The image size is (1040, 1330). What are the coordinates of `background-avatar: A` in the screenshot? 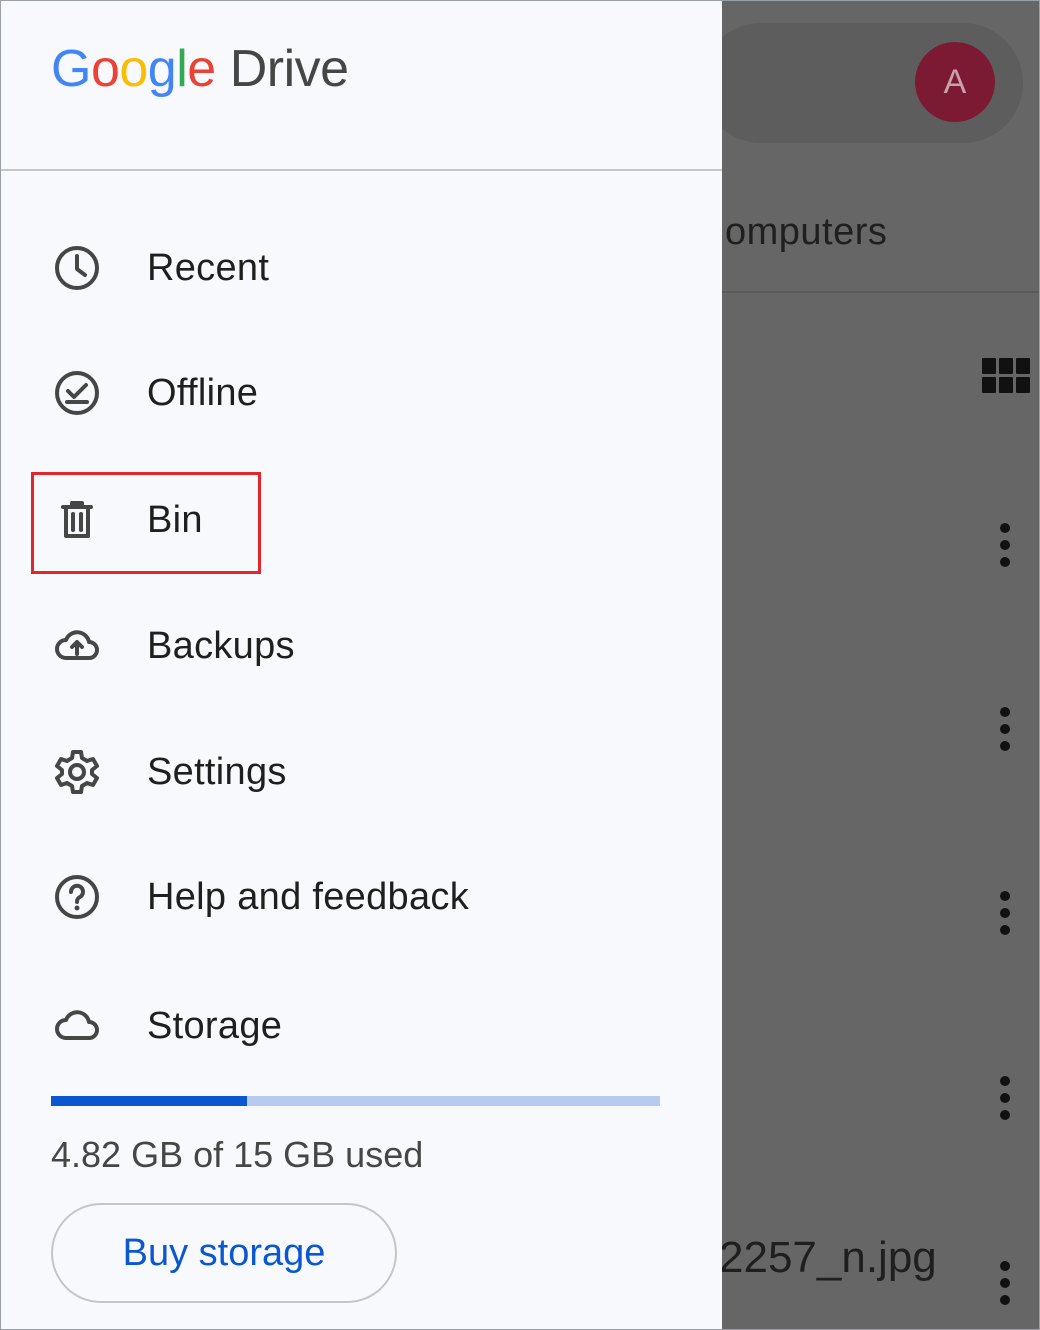 It's located at (955, 82).